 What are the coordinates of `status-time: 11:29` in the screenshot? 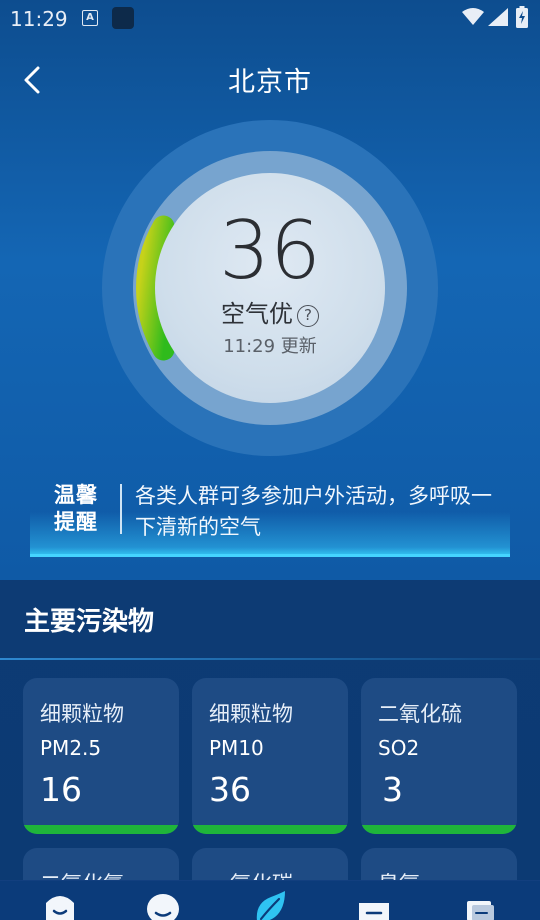 It's located at (39, 19).